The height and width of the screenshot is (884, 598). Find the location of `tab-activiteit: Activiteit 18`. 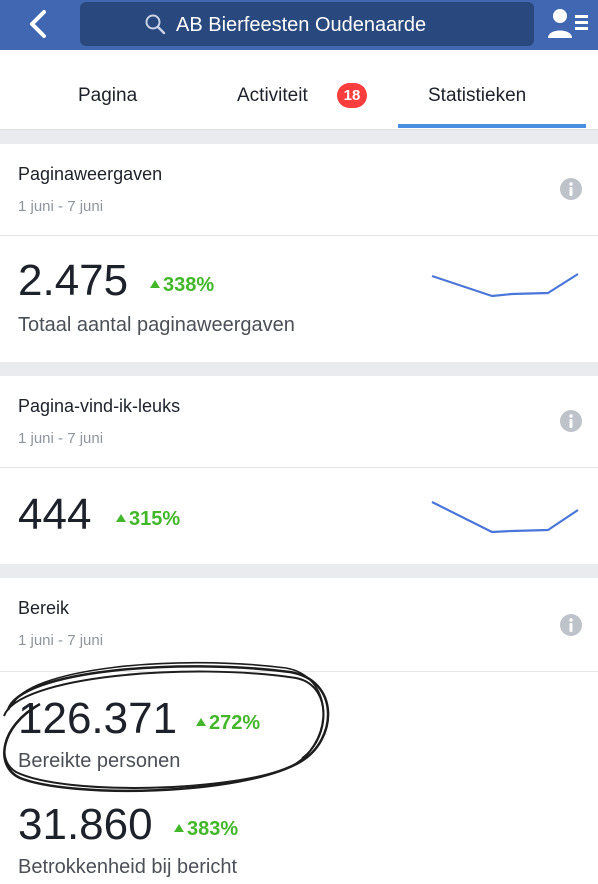

tab-activiteit: Activiteit 18 is located at coordinates (300, 90).